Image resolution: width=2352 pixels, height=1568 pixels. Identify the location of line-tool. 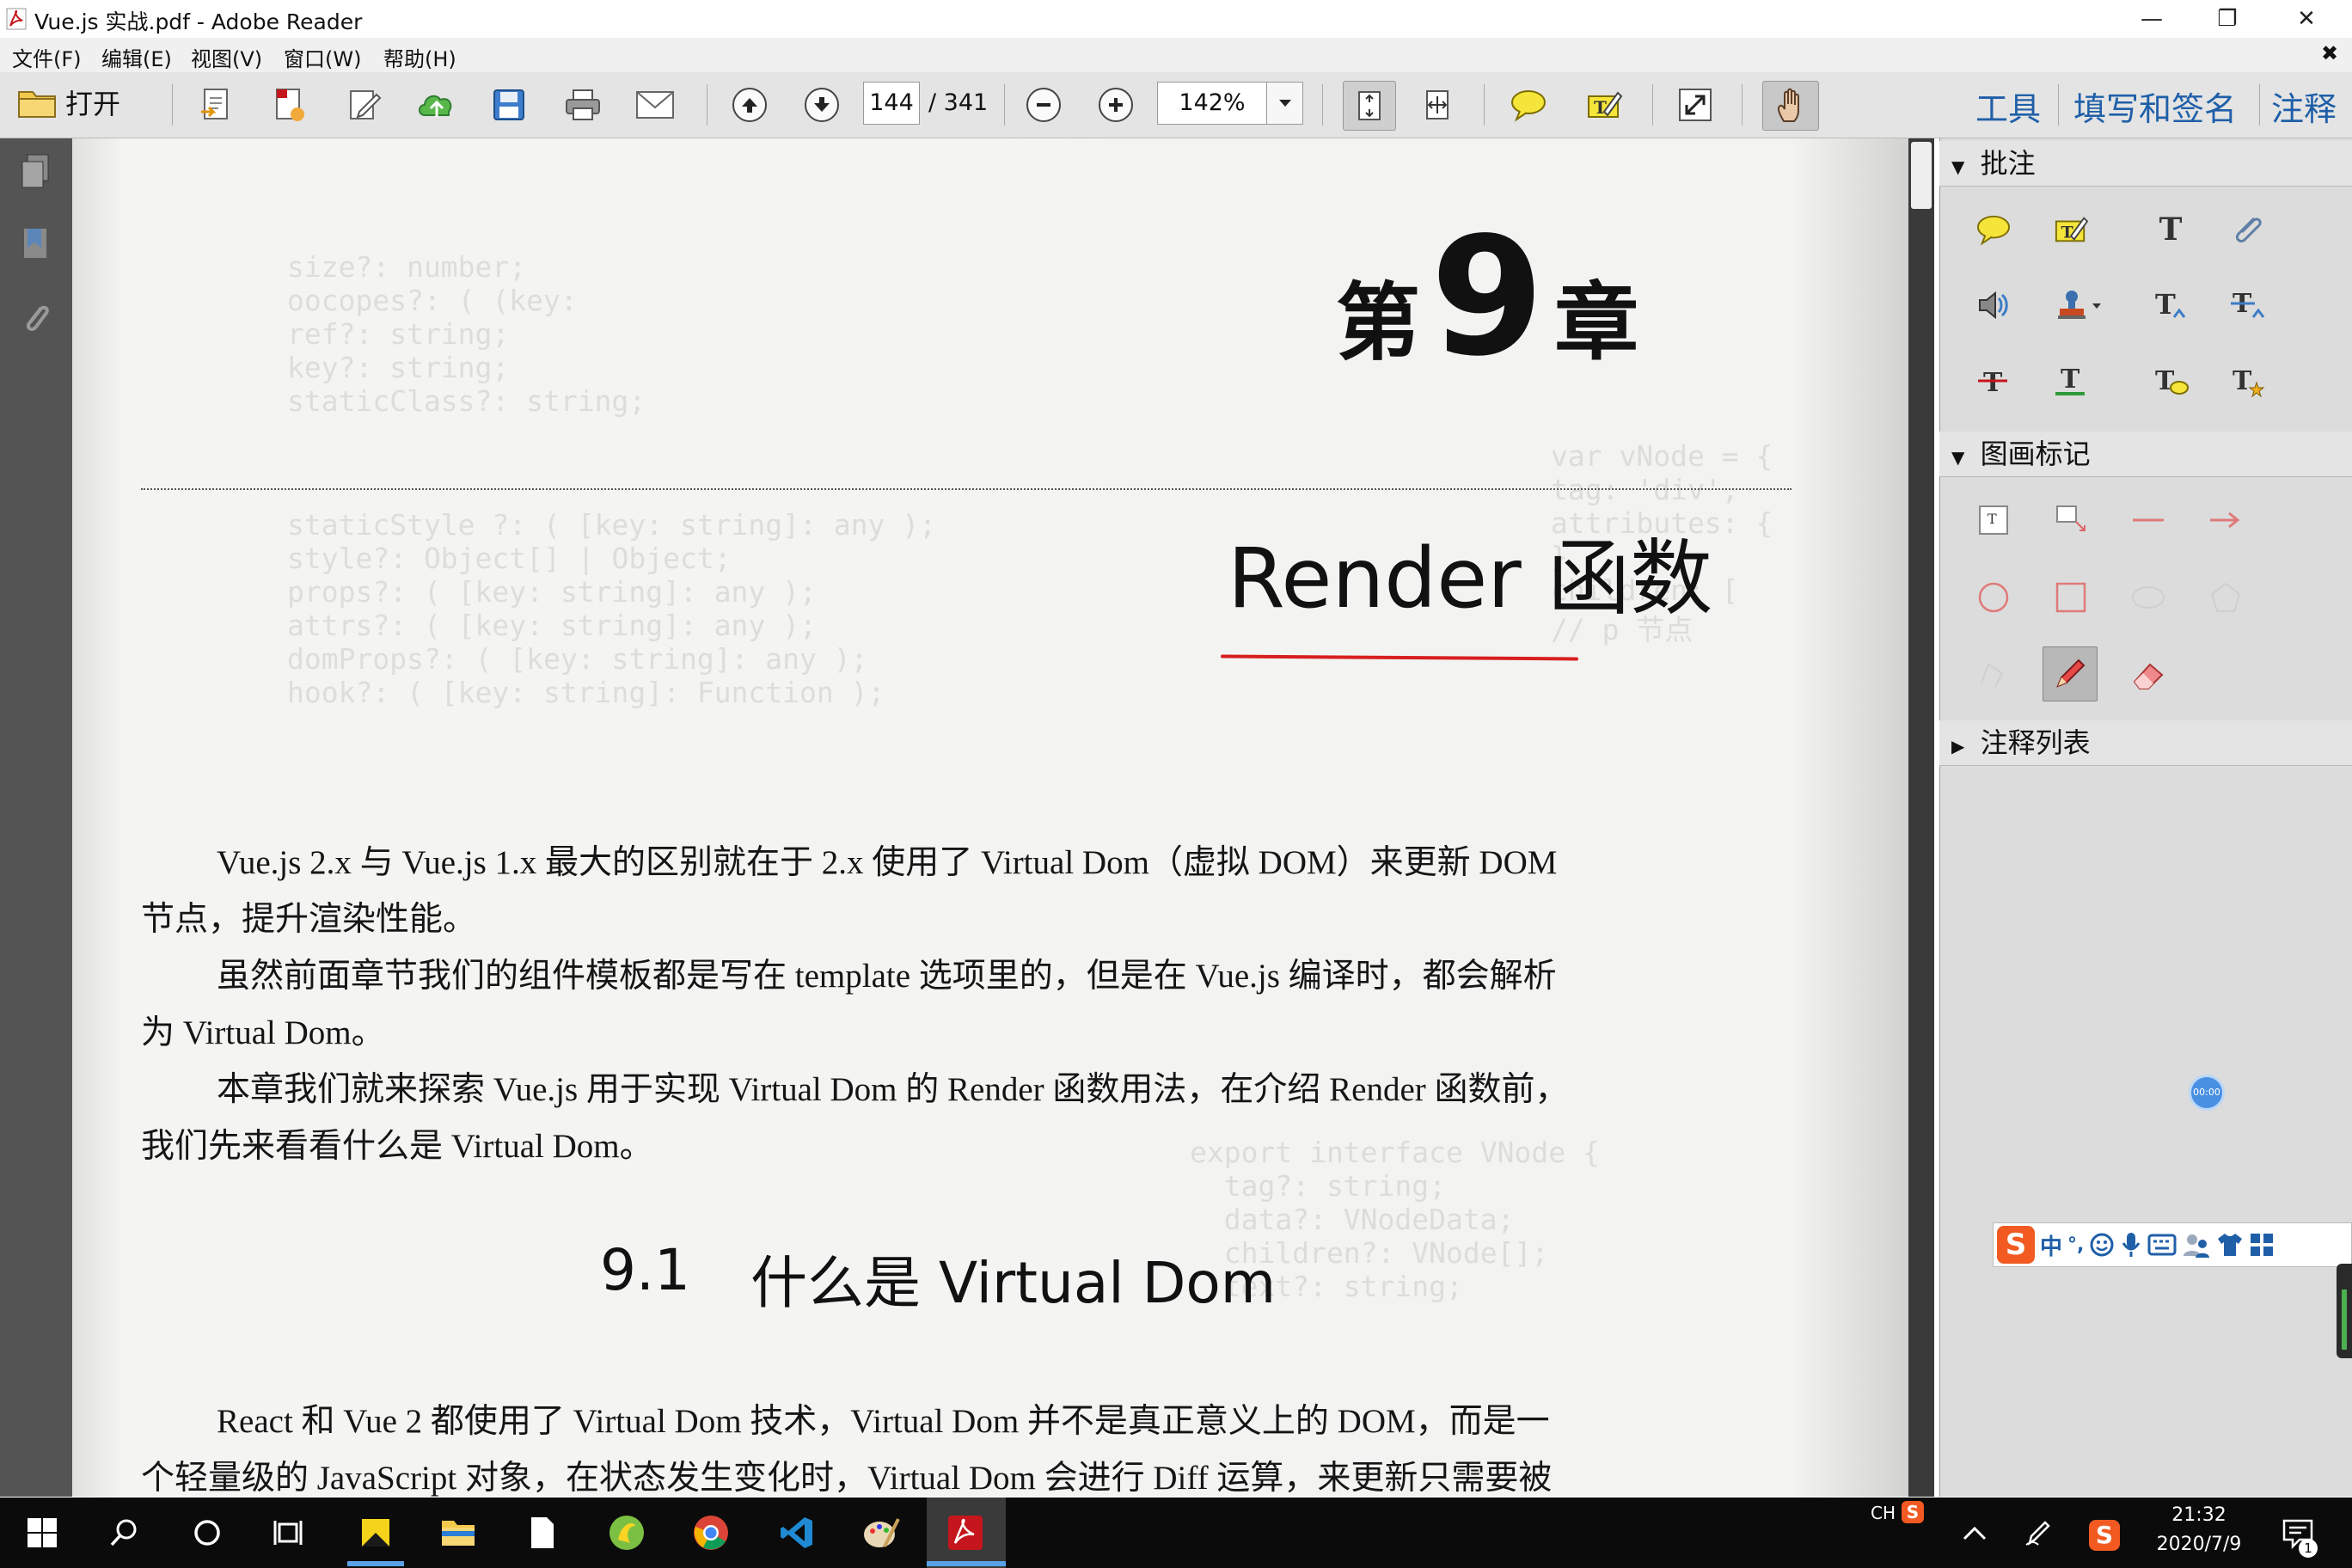
(2148, 520).